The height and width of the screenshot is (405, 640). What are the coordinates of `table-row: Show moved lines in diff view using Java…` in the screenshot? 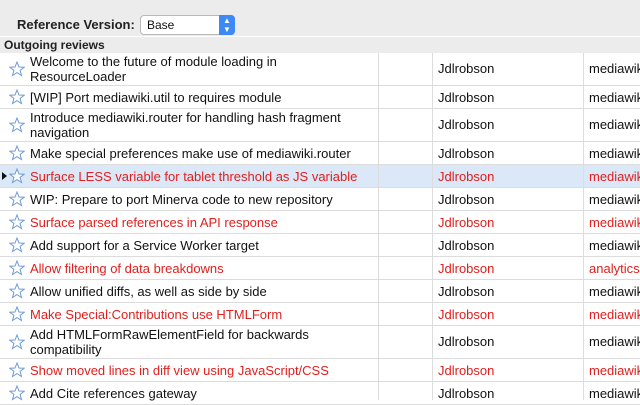 It's located at (320, 370).